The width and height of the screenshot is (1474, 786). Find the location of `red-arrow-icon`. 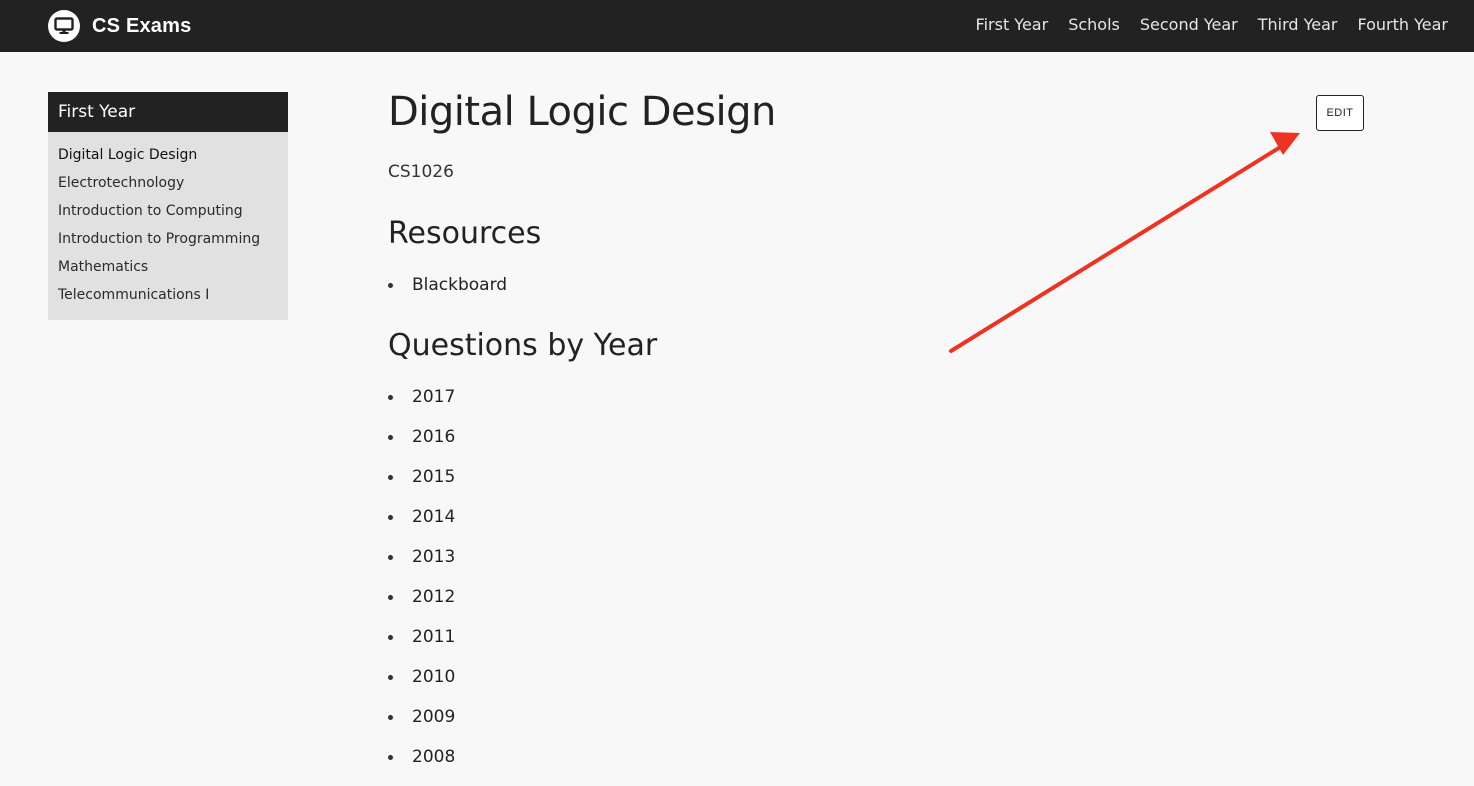

red-arrow-icon is located at coordinates (1124, 242).